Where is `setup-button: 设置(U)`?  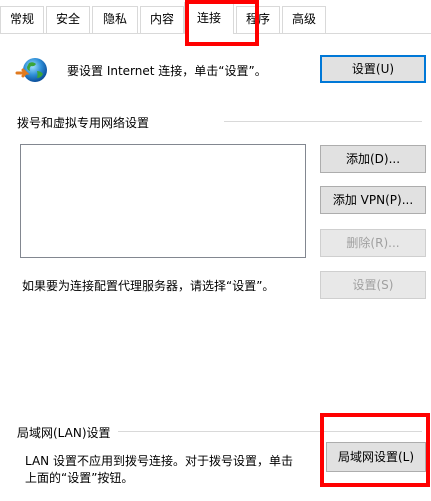 setup-button: 设置(U) is located at coordinates (373, 69).